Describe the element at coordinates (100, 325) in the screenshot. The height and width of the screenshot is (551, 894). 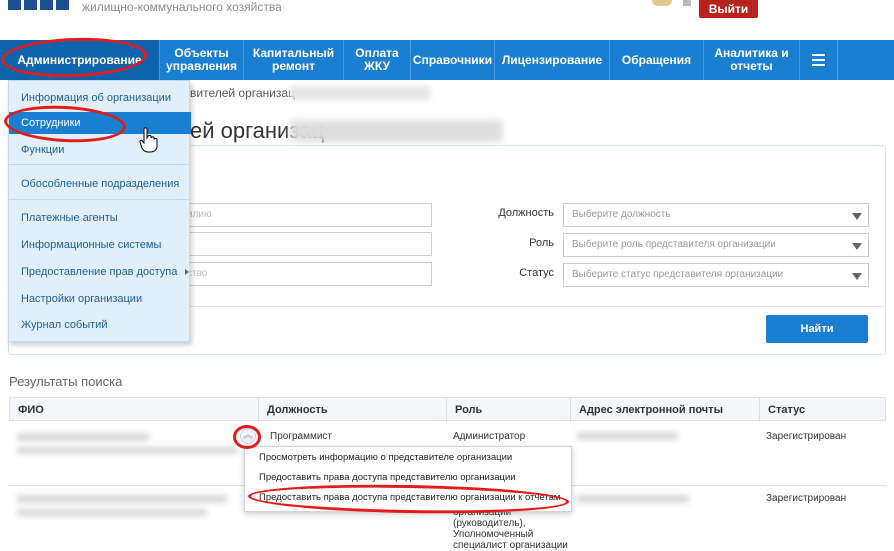
I see `menu-item-event-log: Журнал событий` at that location.